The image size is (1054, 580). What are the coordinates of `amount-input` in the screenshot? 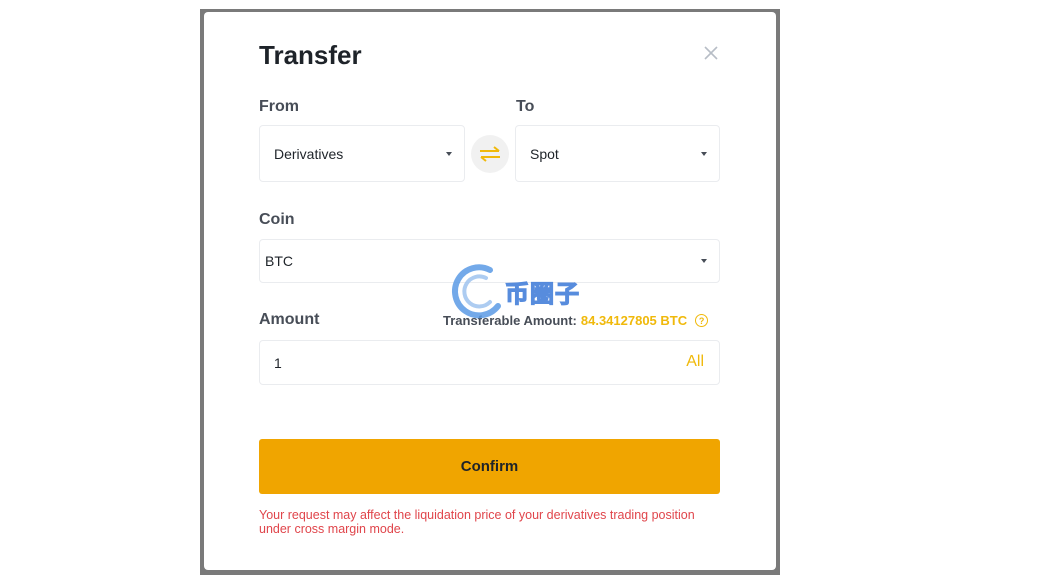 It's located at (460, 362).